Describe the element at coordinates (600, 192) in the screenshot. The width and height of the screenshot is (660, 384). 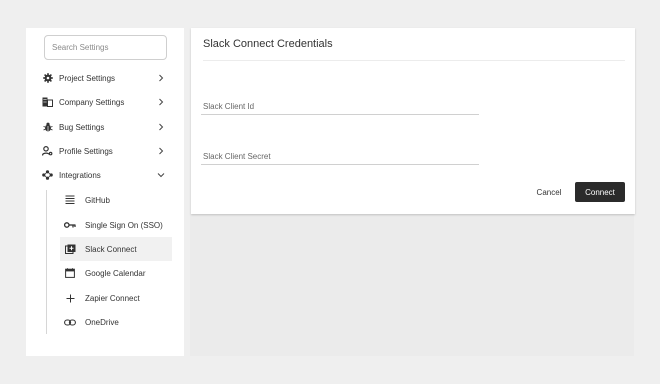
I see `connect-button: Connect` at that location.